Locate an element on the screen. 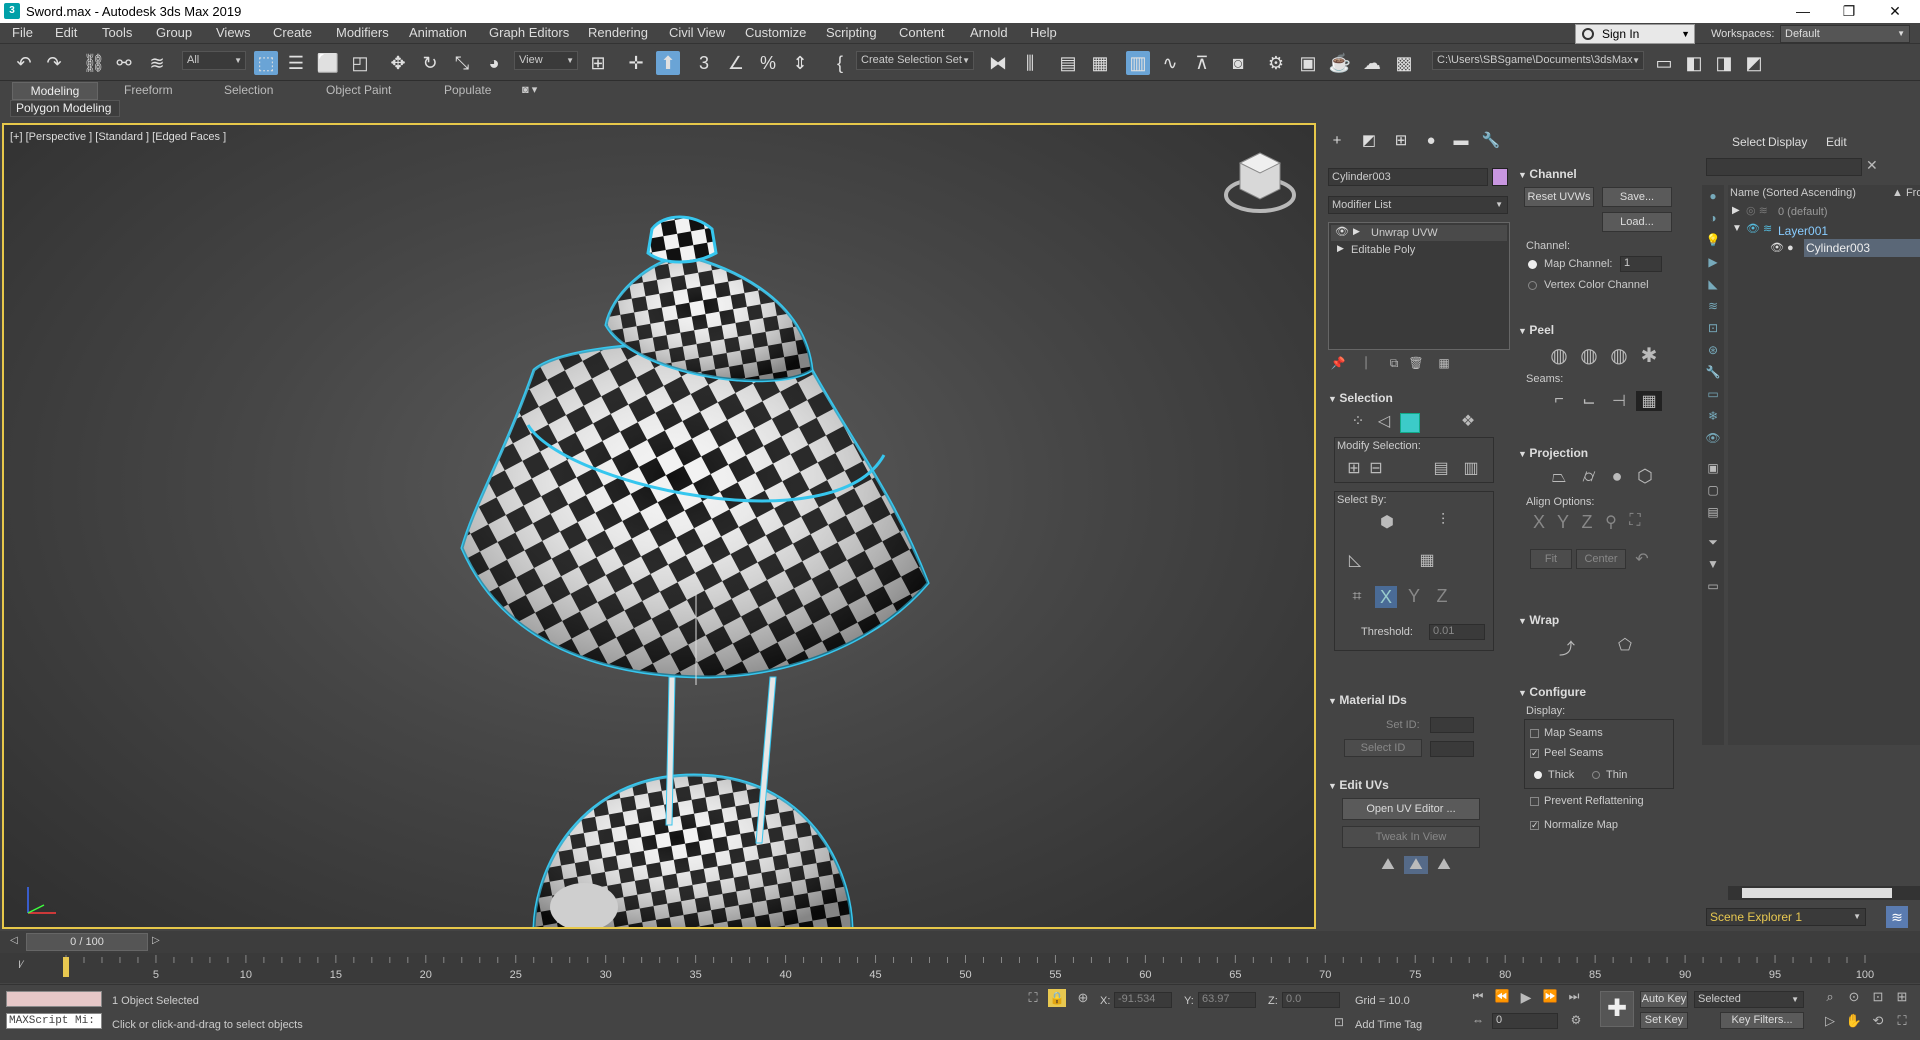  toggle-layer-explorer-icon: ▦ is located at coordinates (1100, 63).